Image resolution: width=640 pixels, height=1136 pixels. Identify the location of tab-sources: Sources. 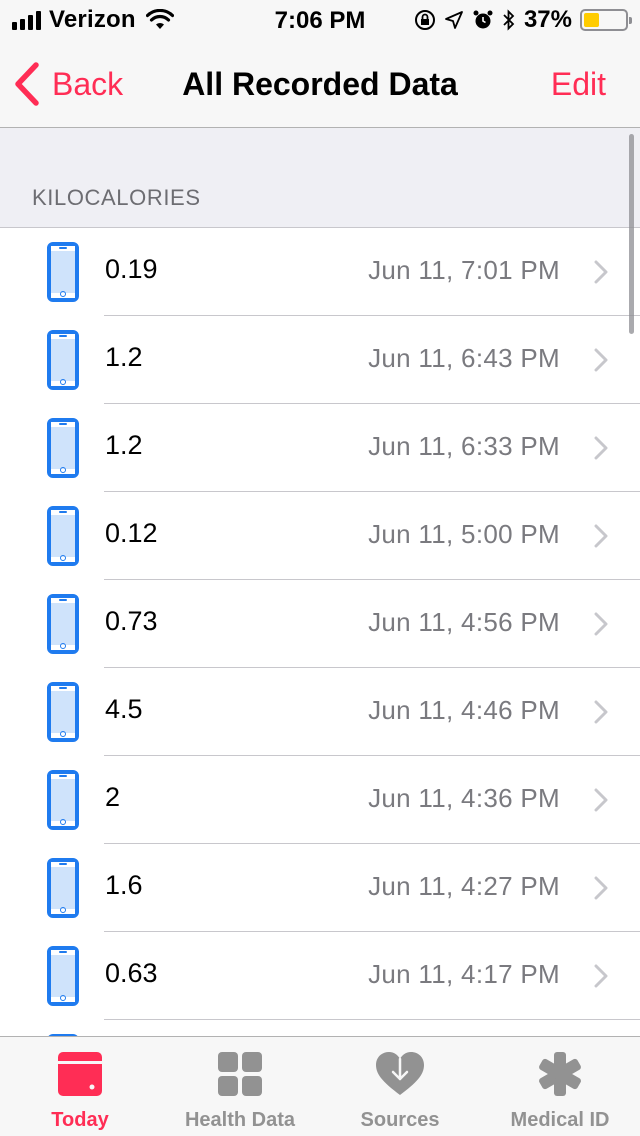
(400, 1086).